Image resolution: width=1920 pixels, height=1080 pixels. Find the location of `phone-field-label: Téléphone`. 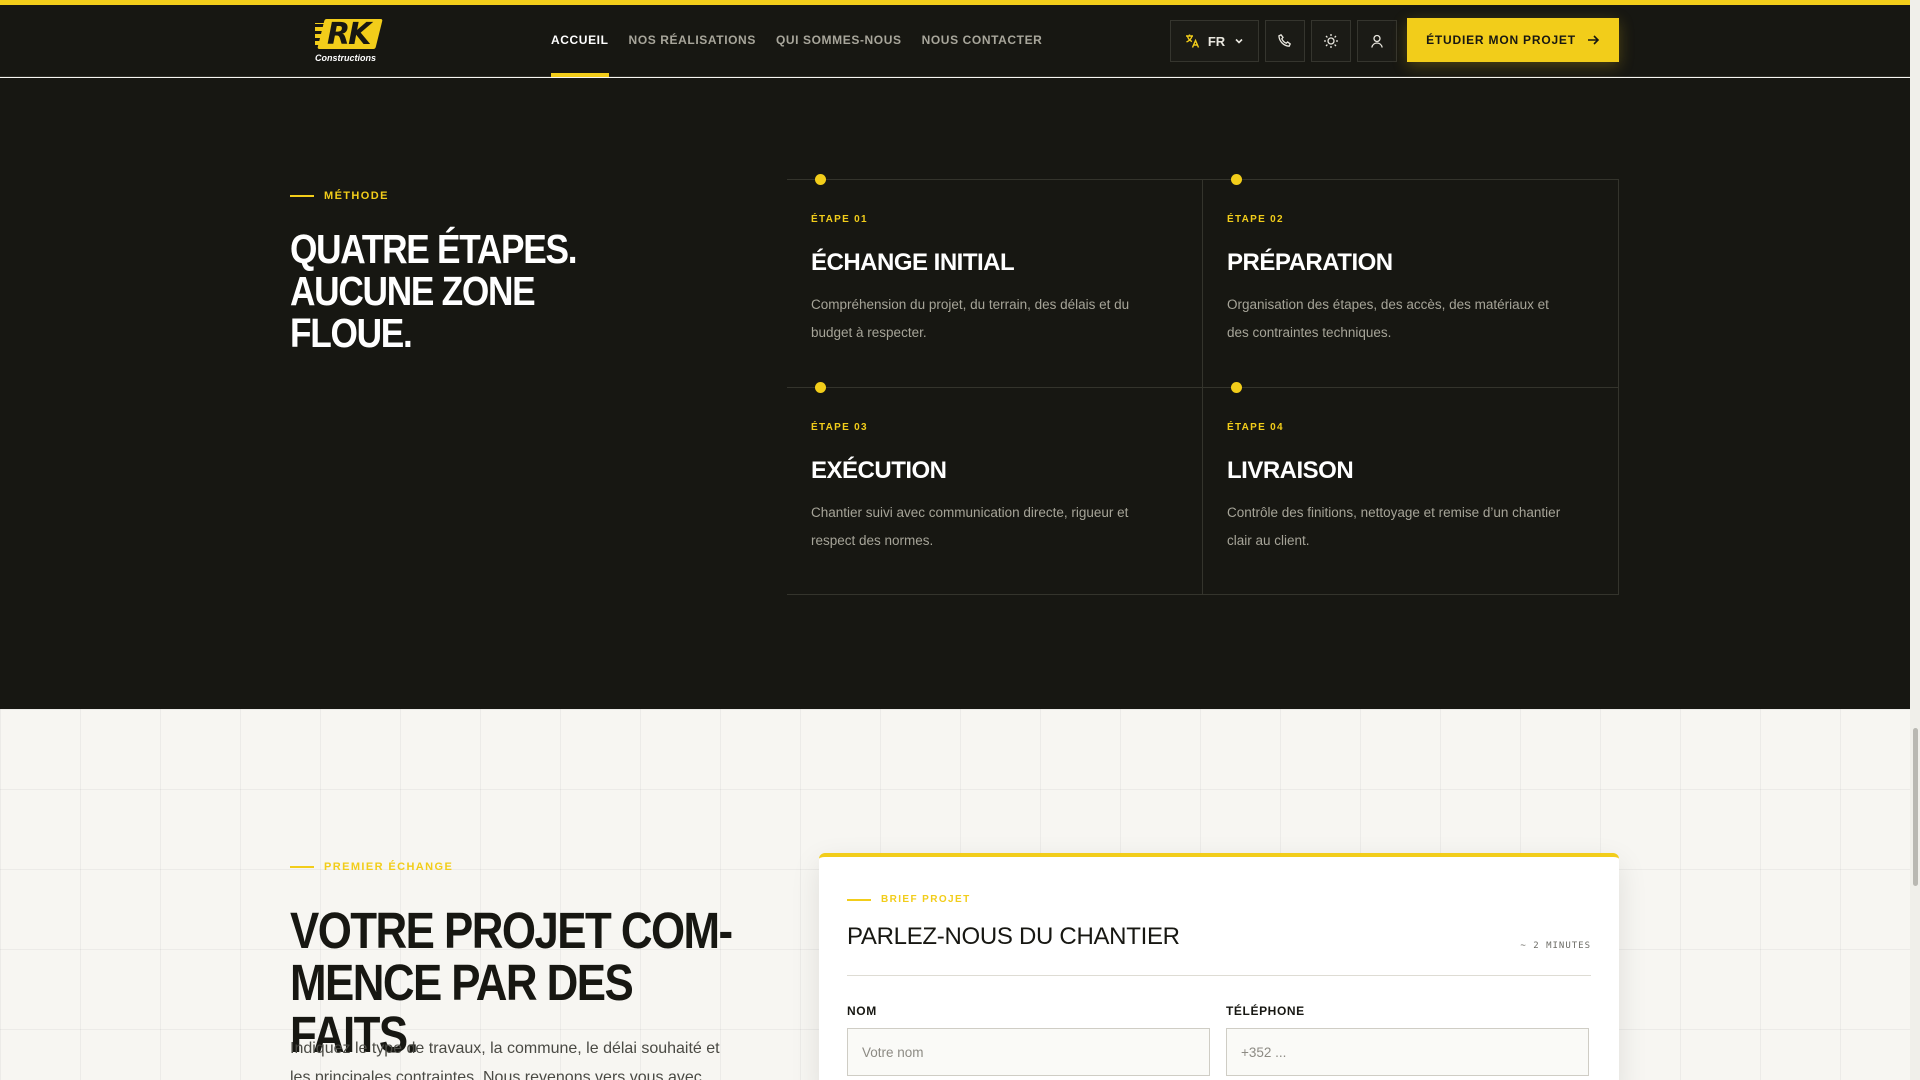

phone-field-label: Téléphone is located at coordinates (1265, 1011).